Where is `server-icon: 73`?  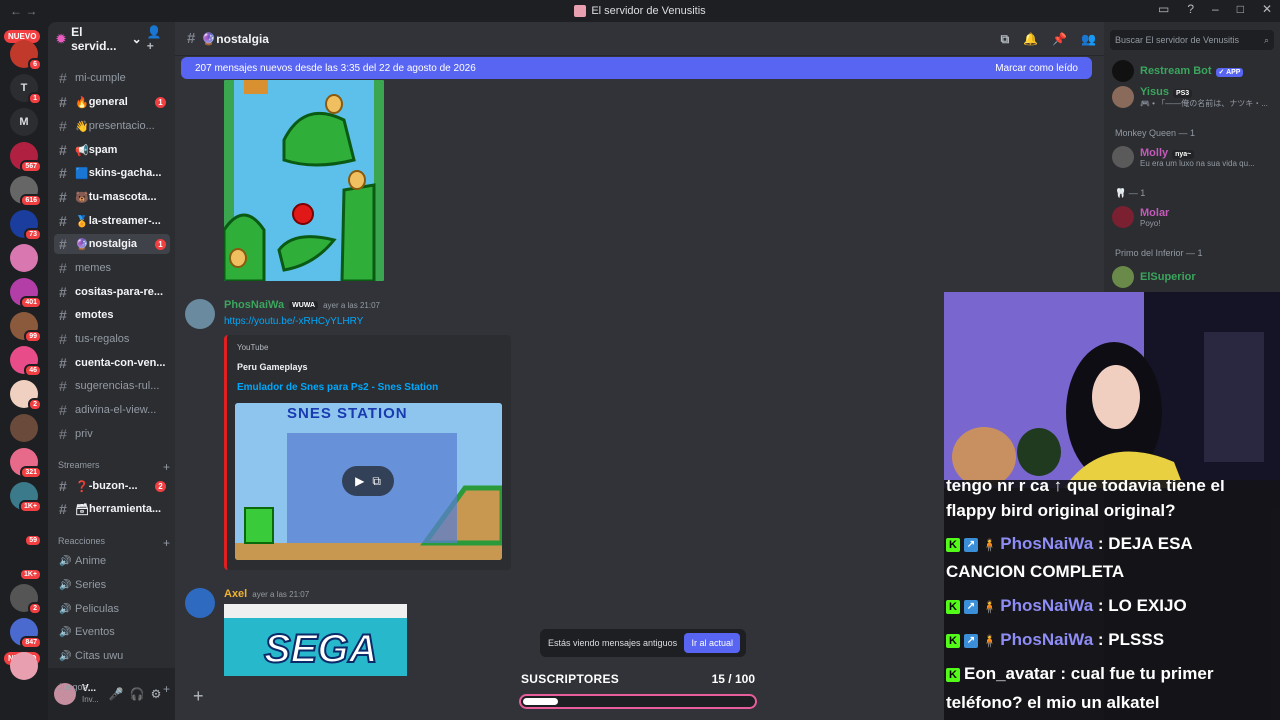 server-icon: 73 is located at coordinates (26, 225).